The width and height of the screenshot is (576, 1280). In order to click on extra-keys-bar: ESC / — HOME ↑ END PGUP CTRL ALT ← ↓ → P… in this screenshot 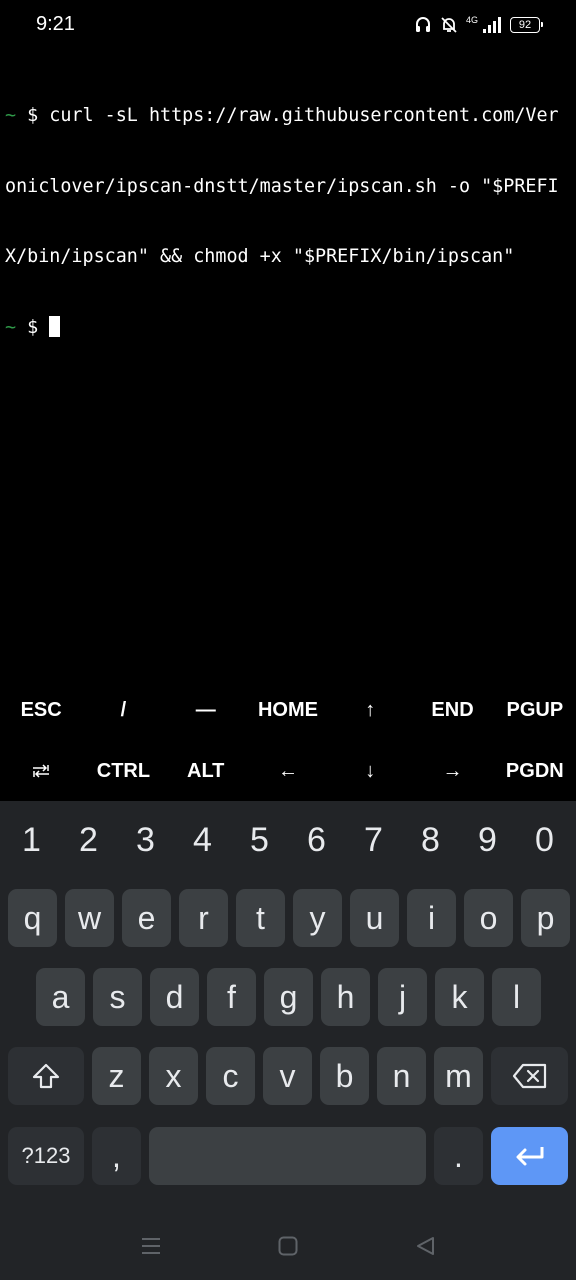, I will do `click(288, 740)`.